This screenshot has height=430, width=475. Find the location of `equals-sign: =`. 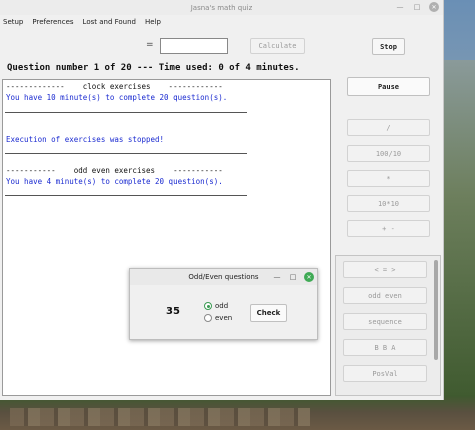

equals-sign: = is located at coordinates (150, 45).